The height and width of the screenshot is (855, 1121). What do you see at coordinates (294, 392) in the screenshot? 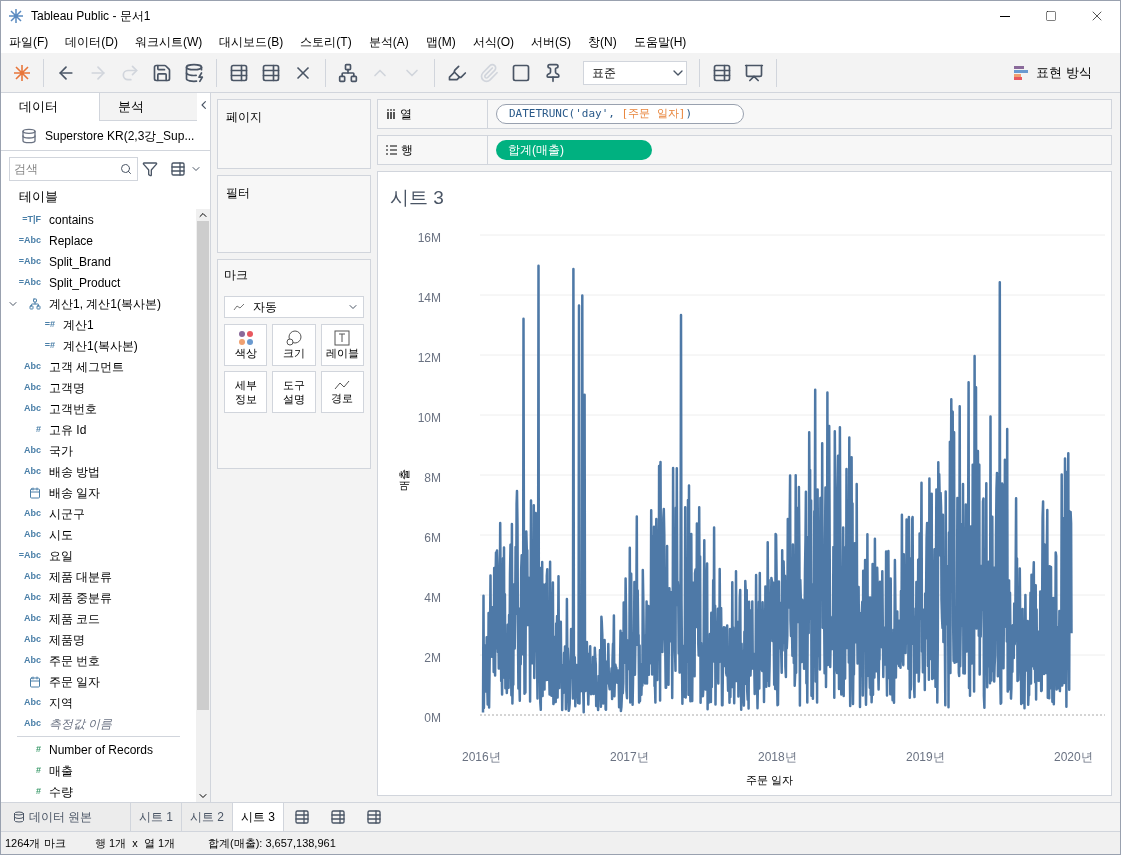
I see `mark-property-button: 도구 설명` at bounding box center [294, 392].